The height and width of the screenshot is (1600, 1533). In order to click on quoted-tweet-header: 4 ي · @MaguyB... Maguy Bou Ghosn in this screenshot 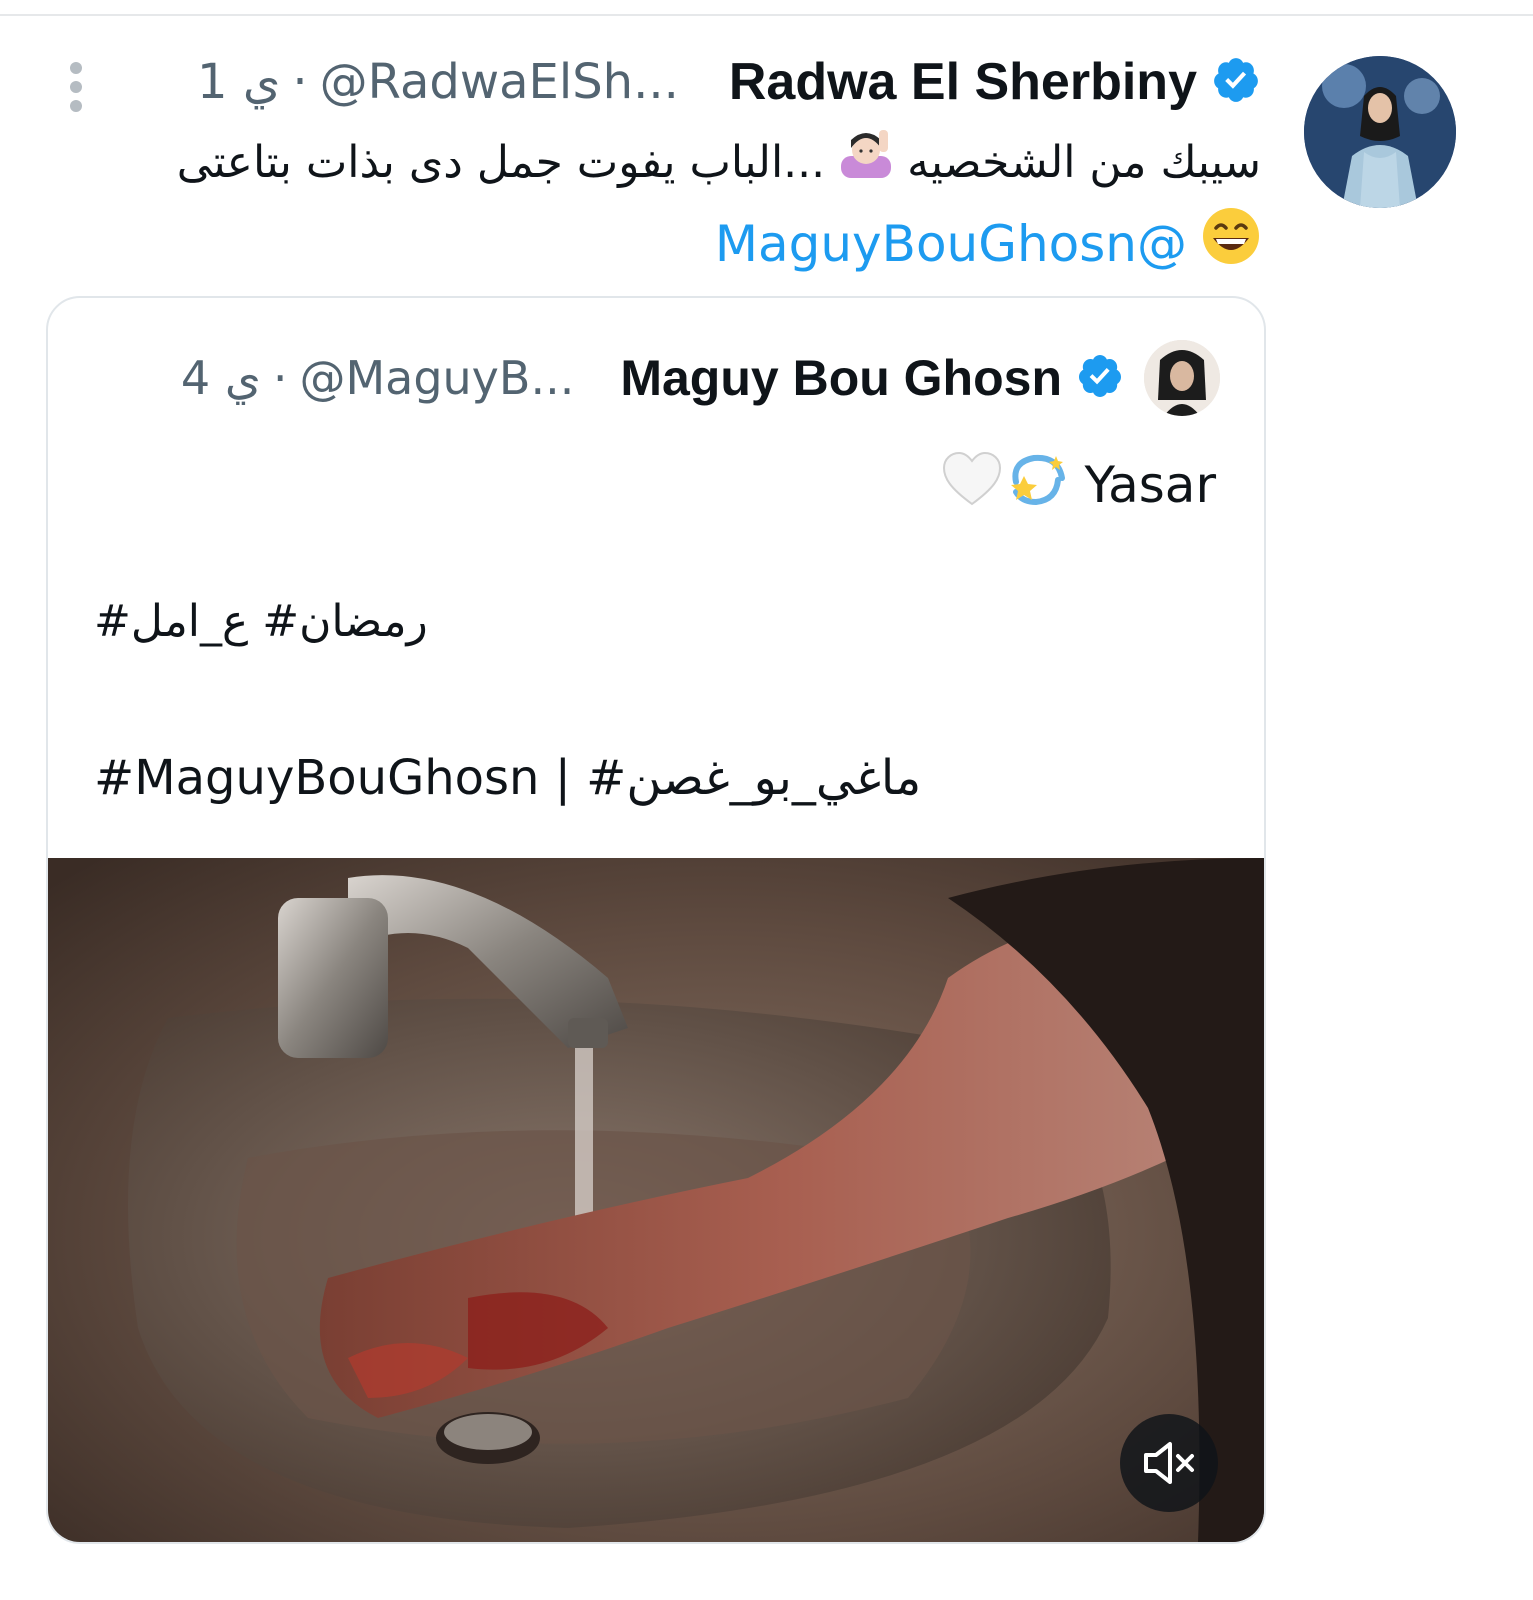, I will do `click(649, 378)`.